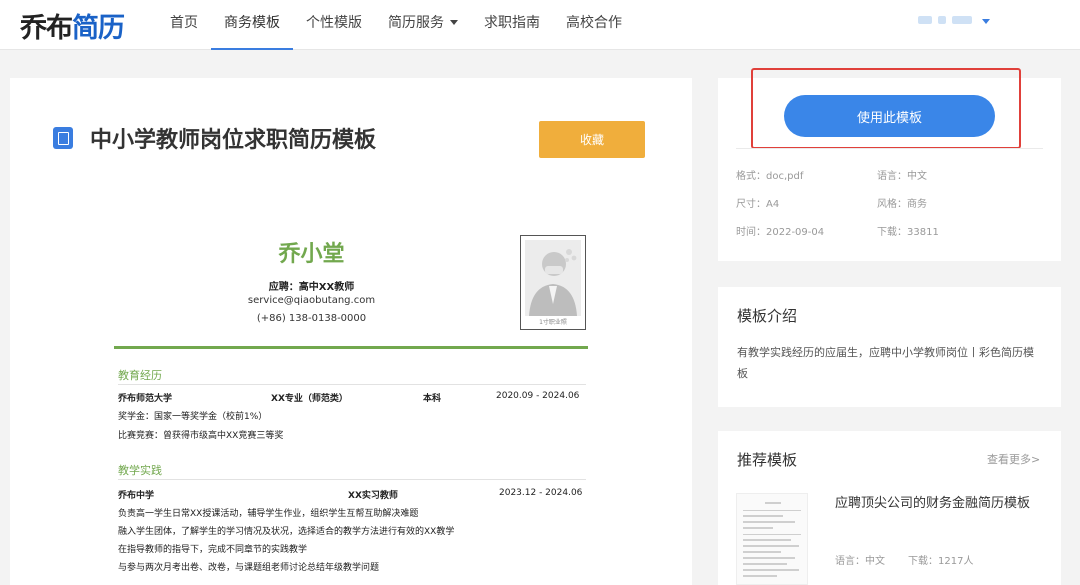  I want to click on main-nav: 首页 商务模板 个性模版 简历服务 求职指南 高校合作, so click(396, 25).